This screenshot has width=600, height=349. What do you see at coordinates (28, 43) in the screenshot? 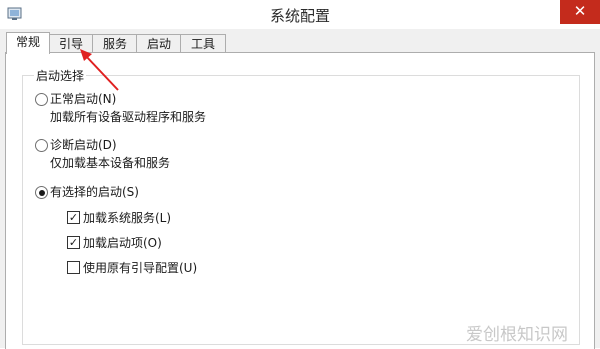
I see `tab-general: 常规` at bounding box center [28, 43].